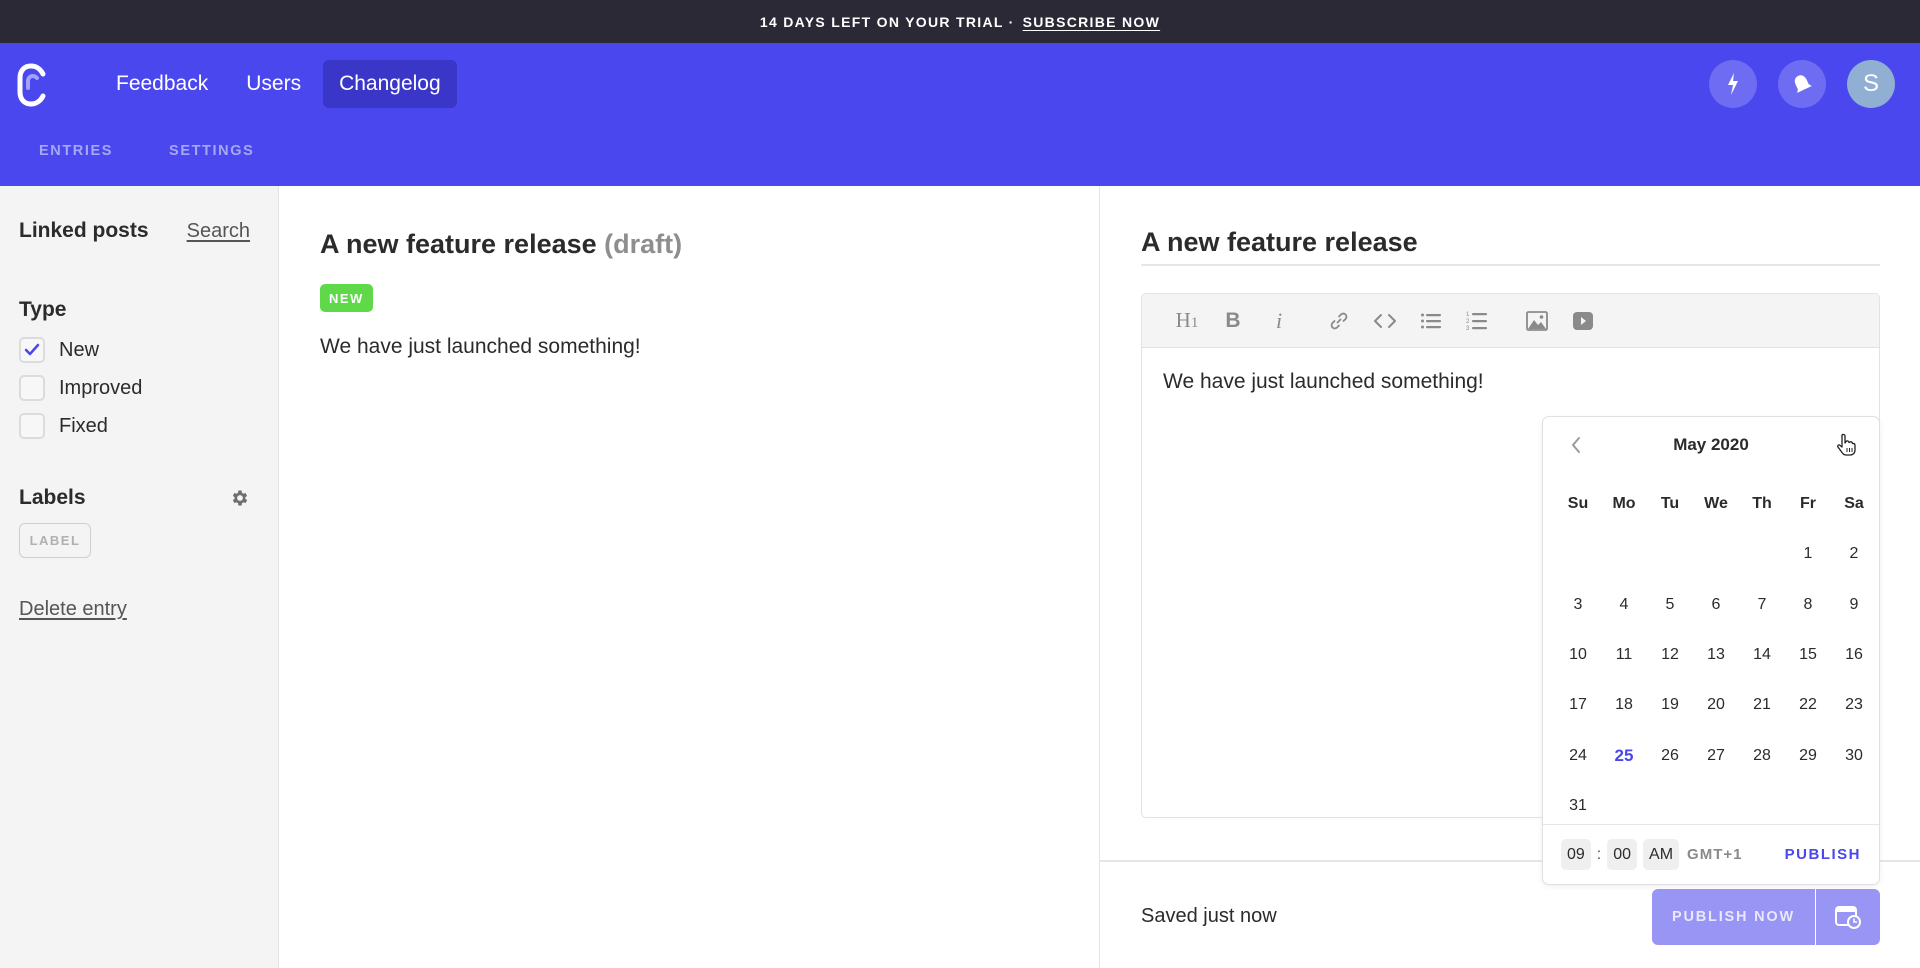 This screenshot has height=968, width=1920. Describe the element at coordinates (1537, 321) in the screenshot. I see `image-button` at that location.